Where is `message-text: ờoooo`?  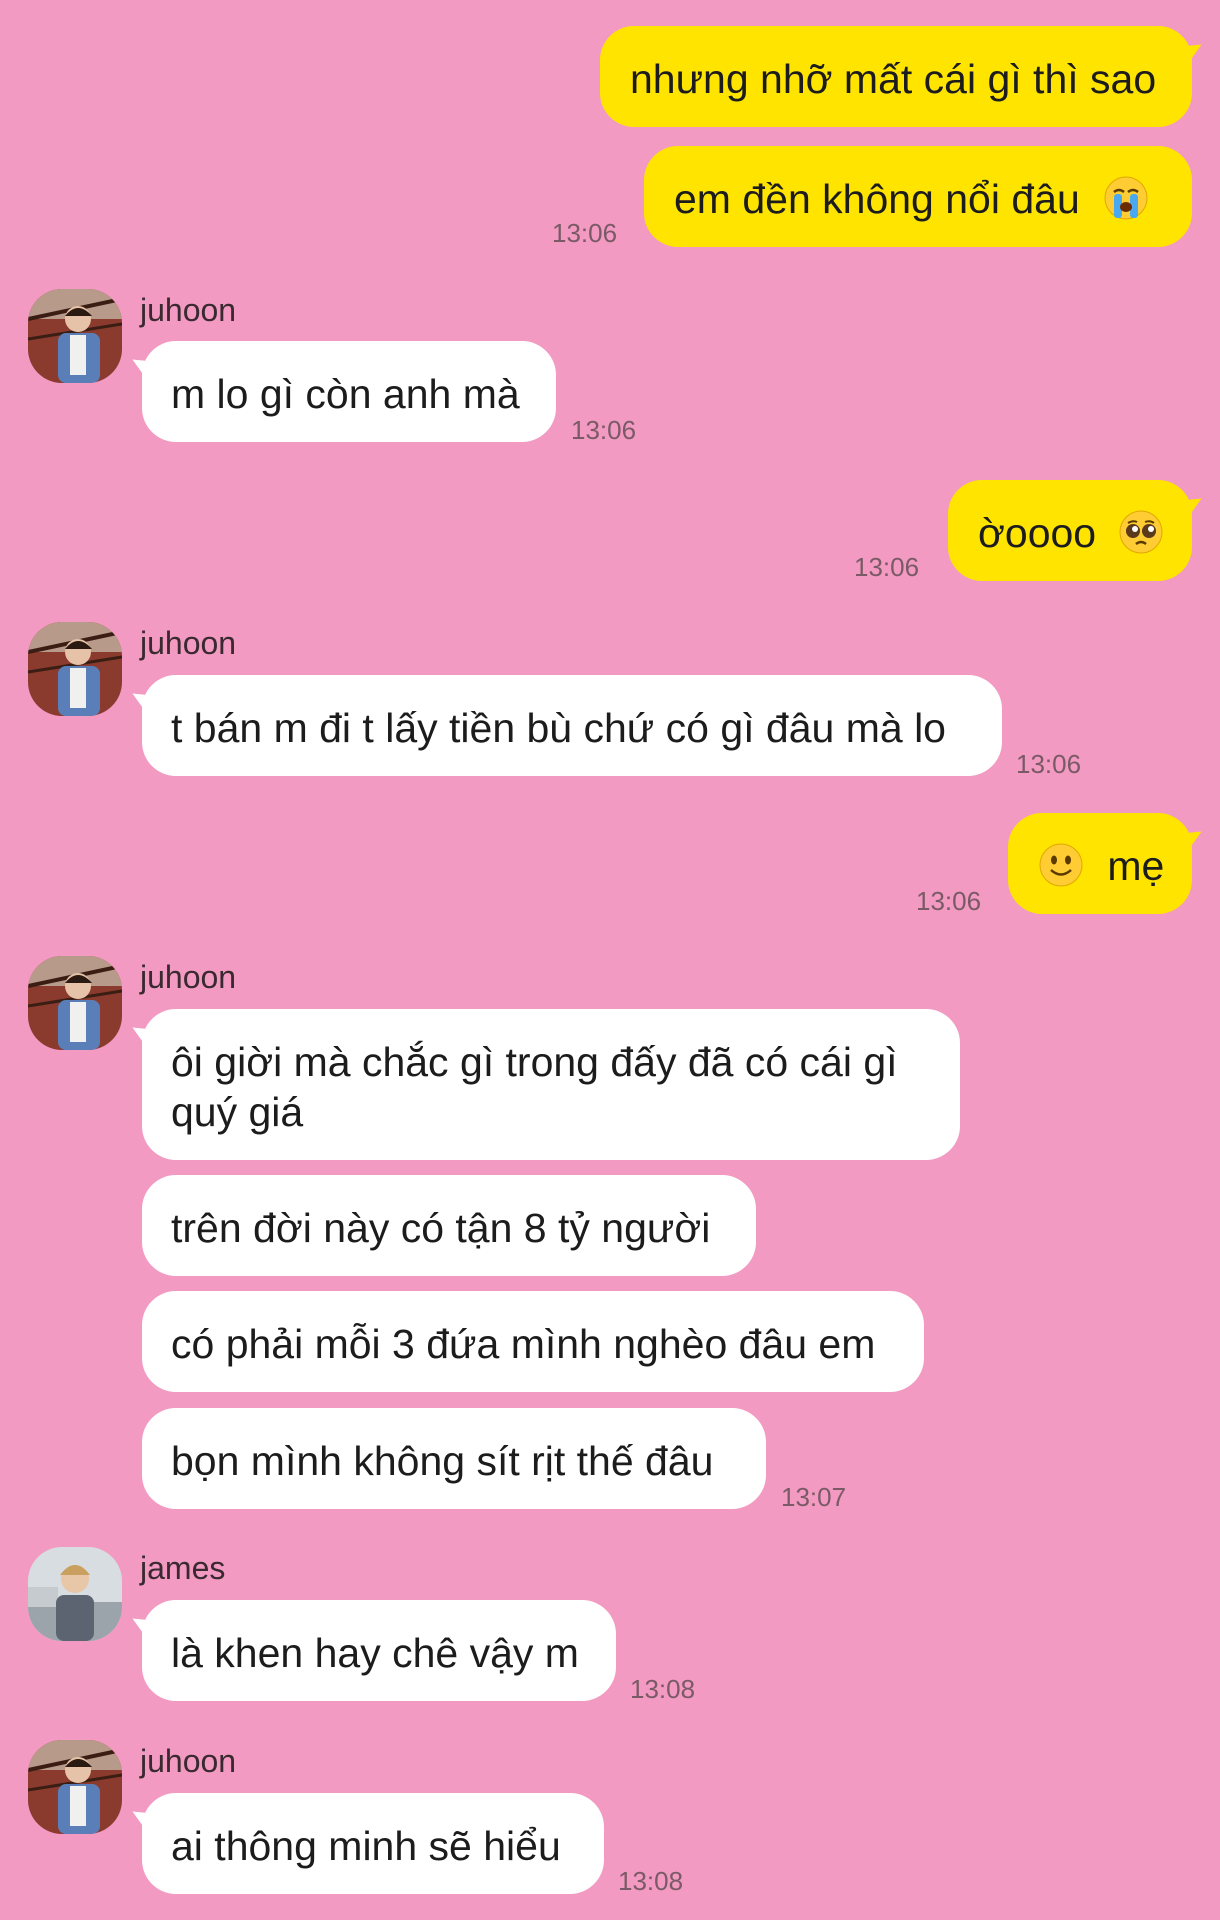
message-text: ờoooo is located at coordinates (1037, 533).